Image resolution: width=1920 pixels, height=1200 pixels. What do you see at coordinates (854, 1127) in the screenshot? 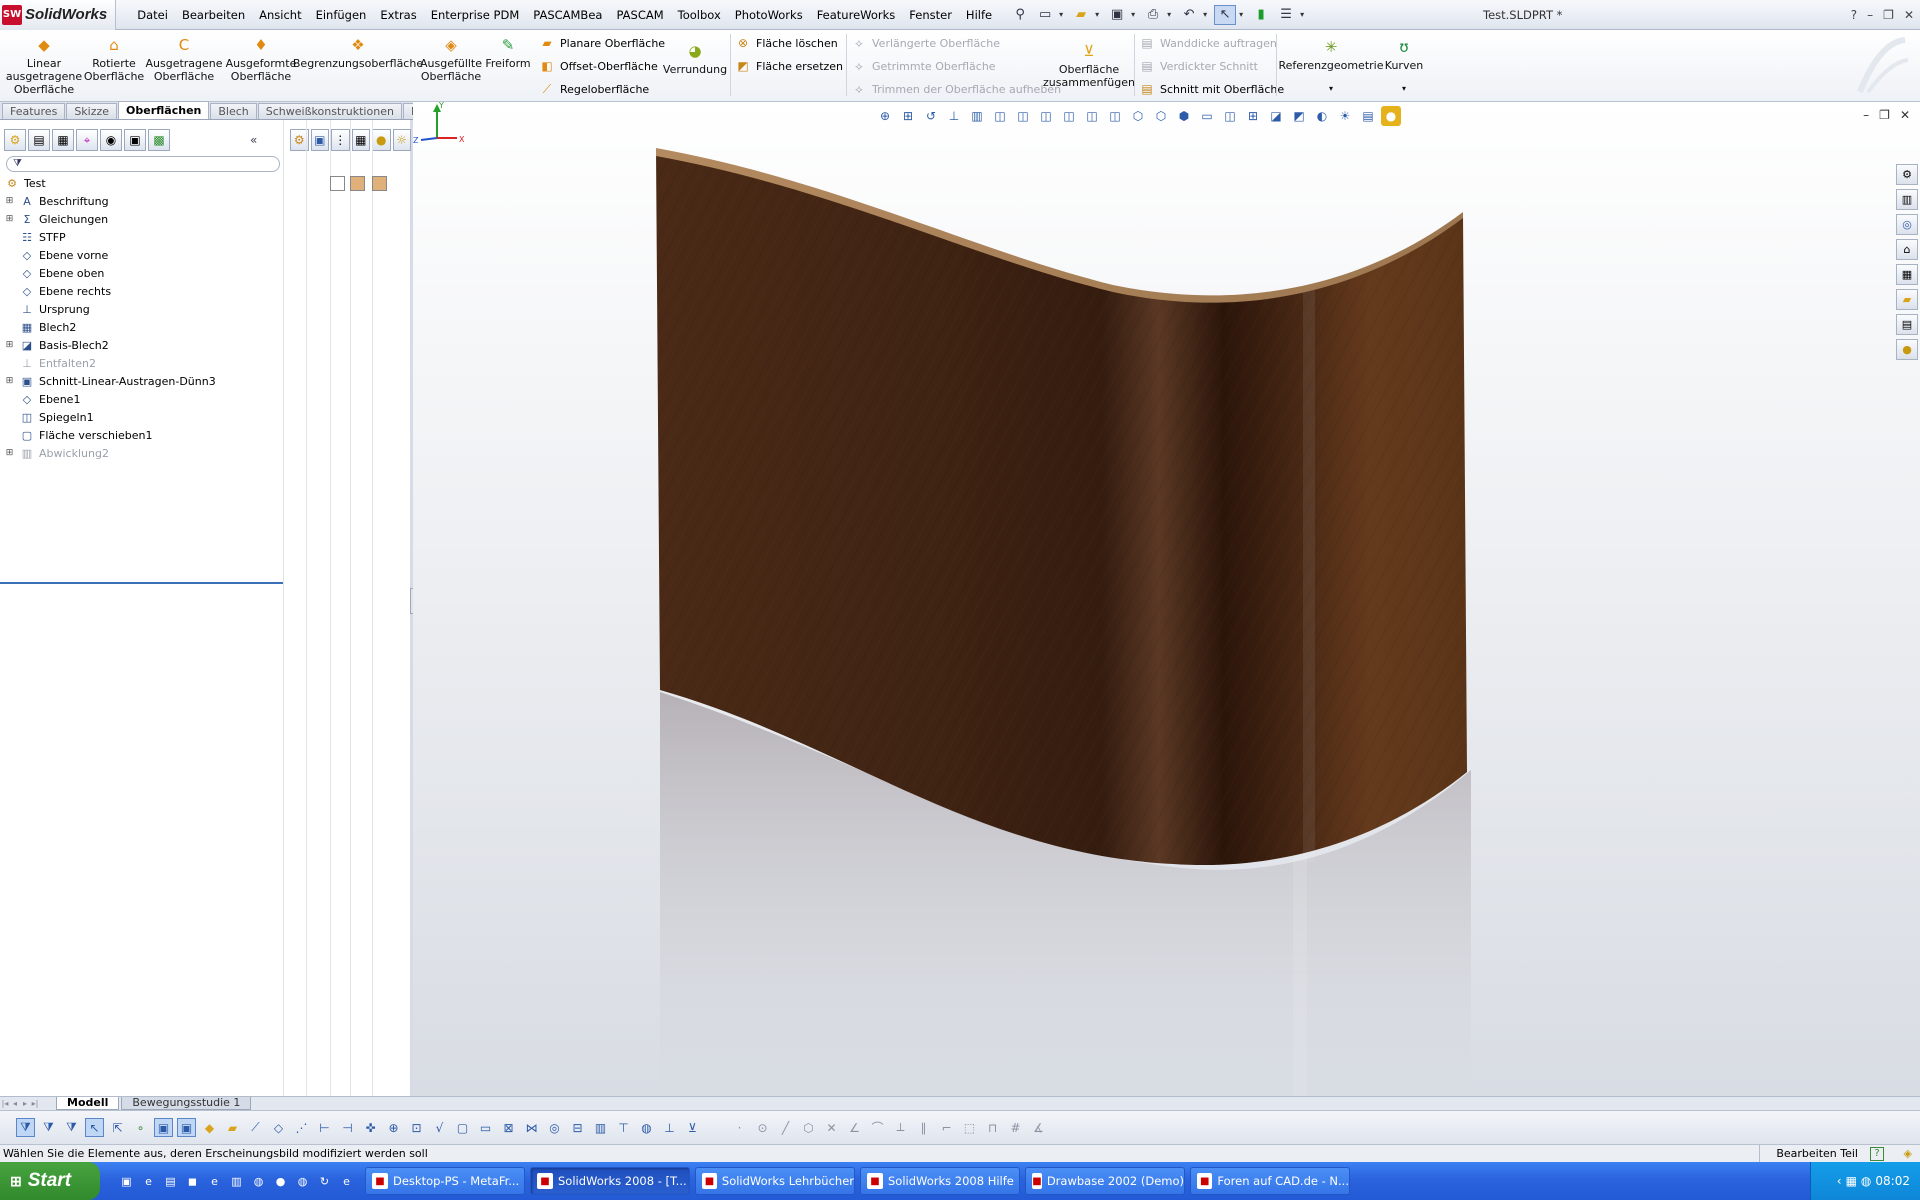
I see `angle-icon: ∠` at bounding box center [854, 1127].